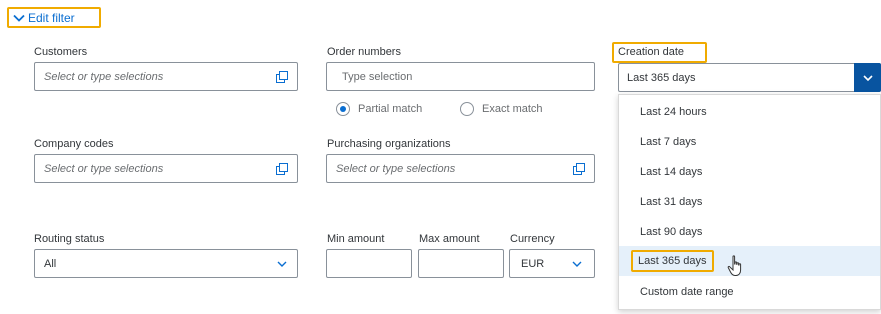 The width and height of the screenshot is (881, 314). I want to click on creation-date-value: Last 365 days, so click(661, 78).